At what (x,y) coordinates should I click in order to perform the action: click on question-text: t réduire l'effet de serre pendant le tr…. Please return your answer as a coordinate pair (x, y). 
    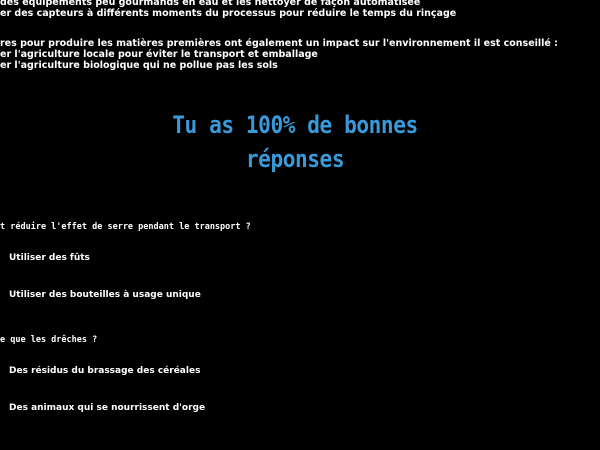
    Looking at the image, I should click on (125, 227).